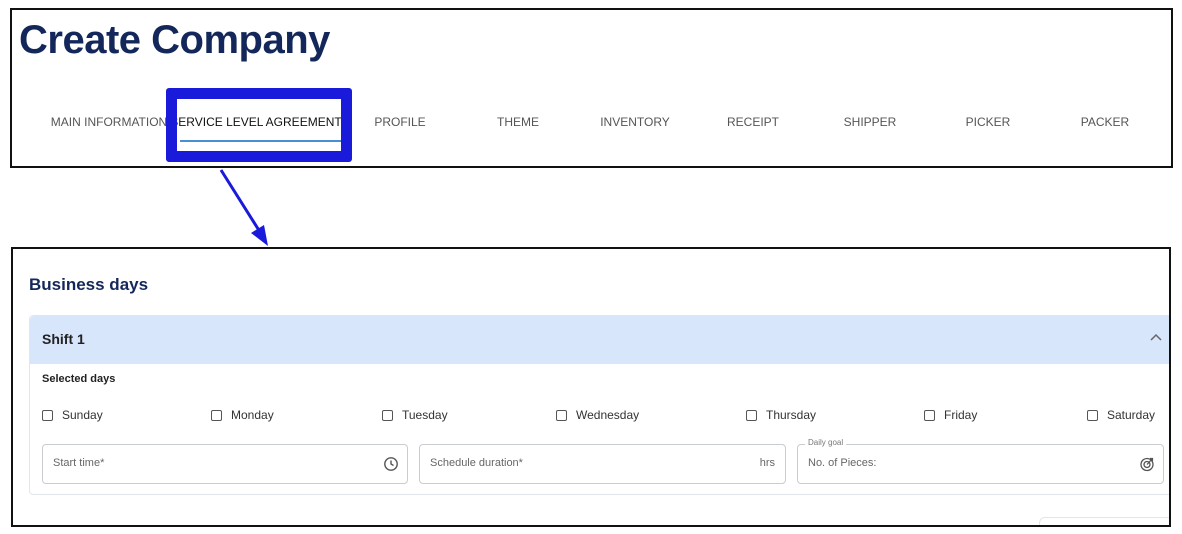 This screenshot has width=1182, height=534. What do you see at coordinates (79, 379) in the screenshot?
I see `selected-days-label: Selected days` at bounding box center [79, 379].